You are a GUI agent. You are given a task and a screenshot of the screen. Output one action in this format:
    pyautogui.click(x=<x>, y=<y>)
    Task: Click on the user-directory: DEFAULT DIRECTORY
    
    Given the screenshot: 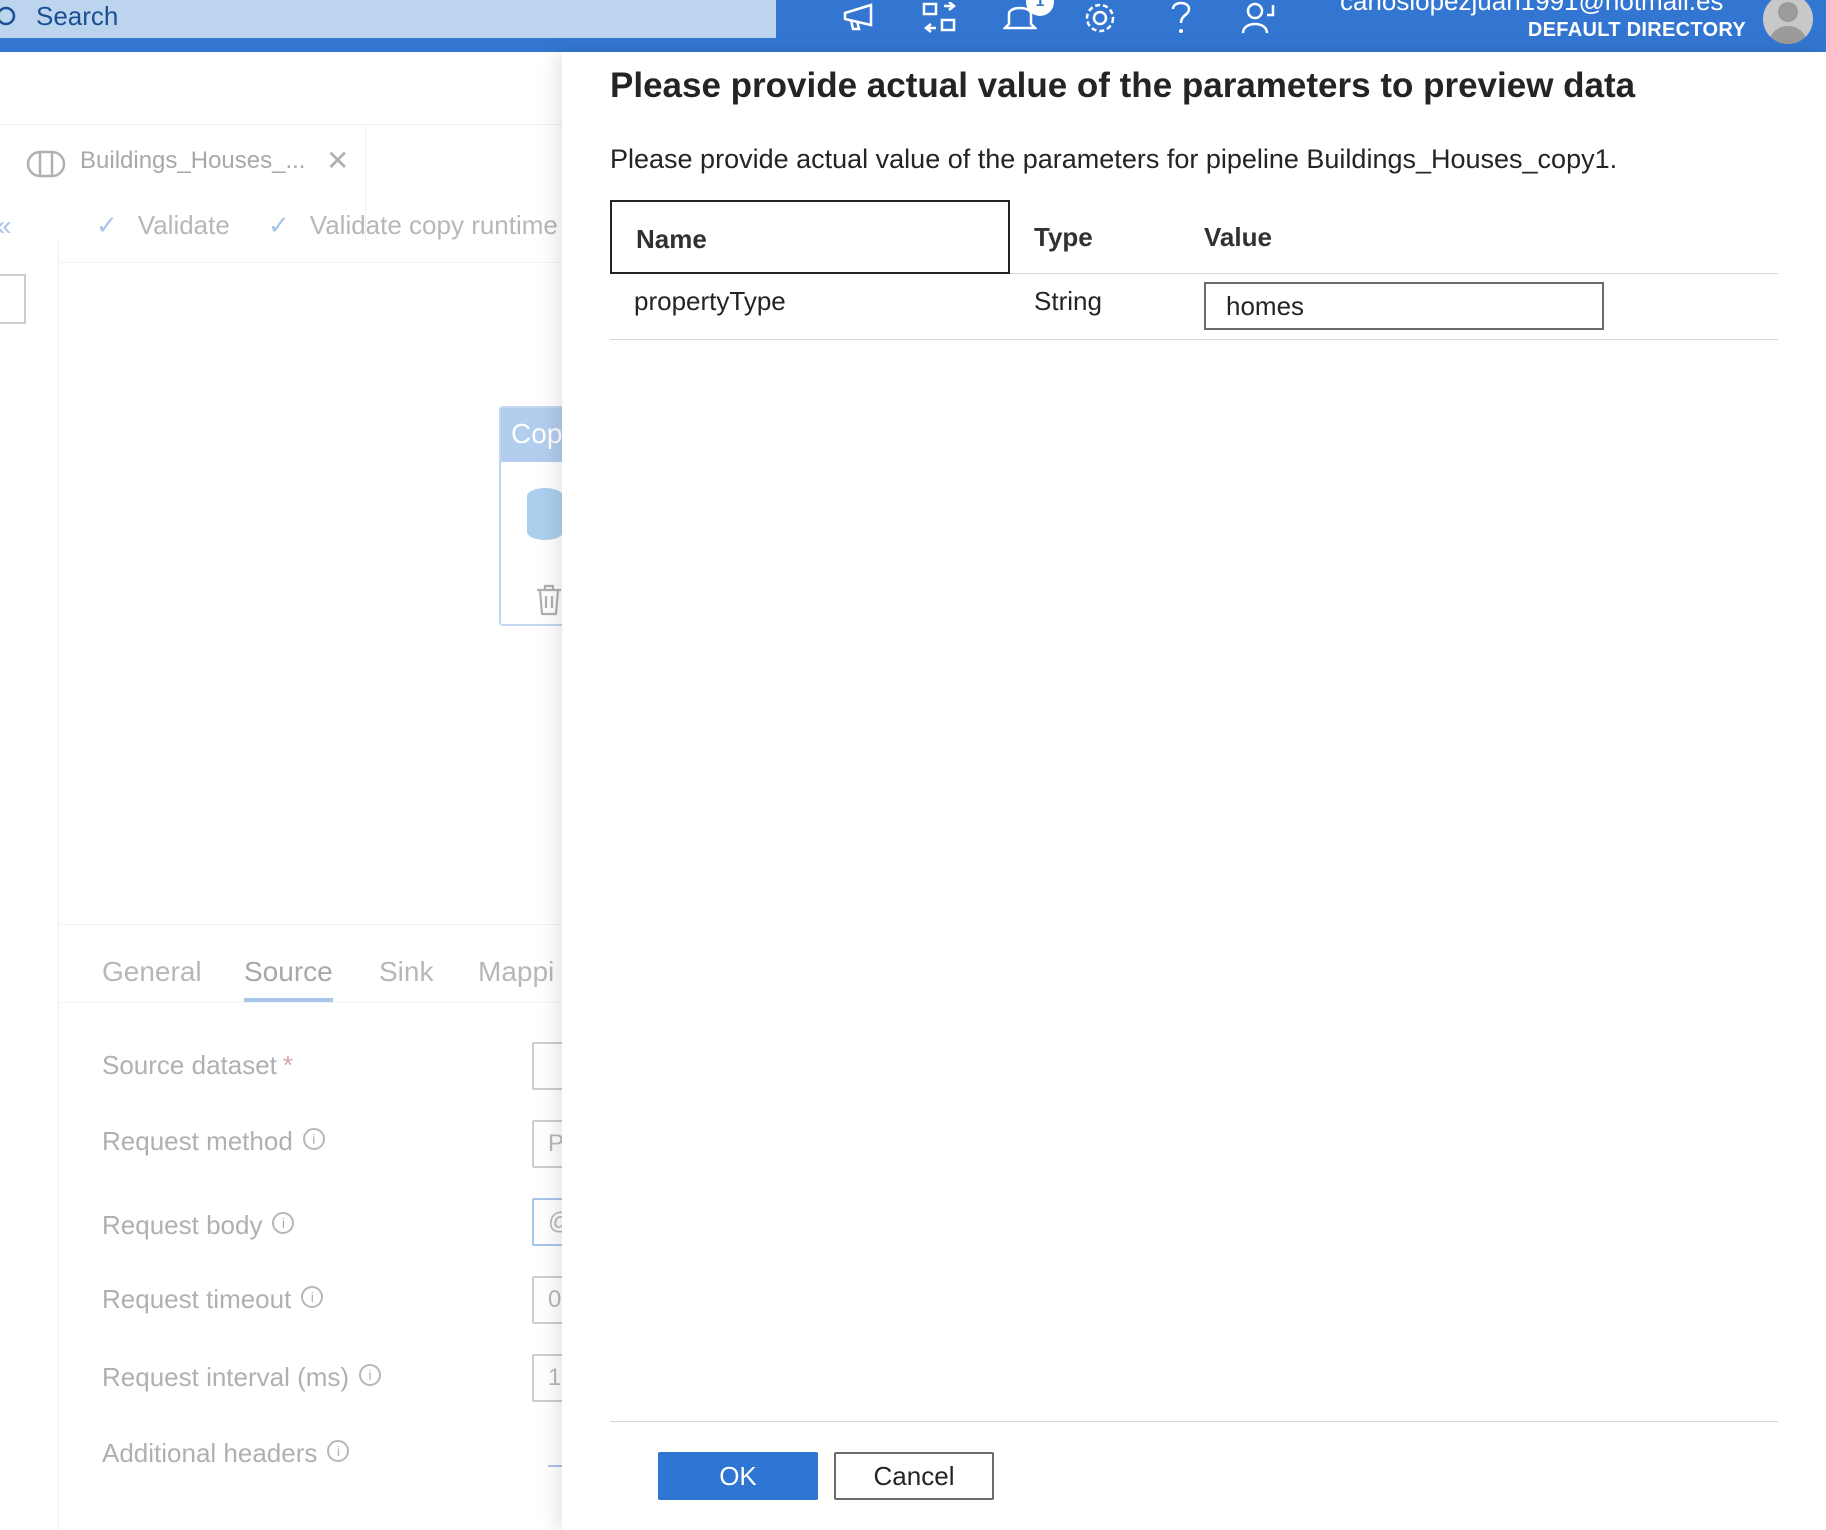 What is the action you would take?
    pyautogui.click(x=1636, y=30)
    